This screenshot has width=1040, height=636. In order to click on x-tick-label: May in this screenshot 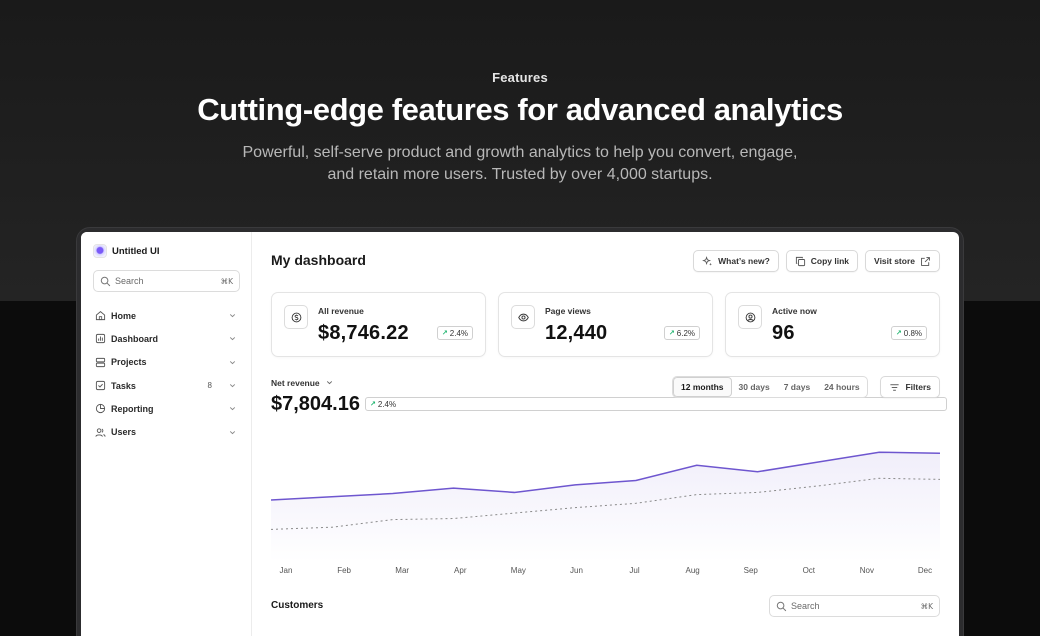, I will do `click(518, 570)`.